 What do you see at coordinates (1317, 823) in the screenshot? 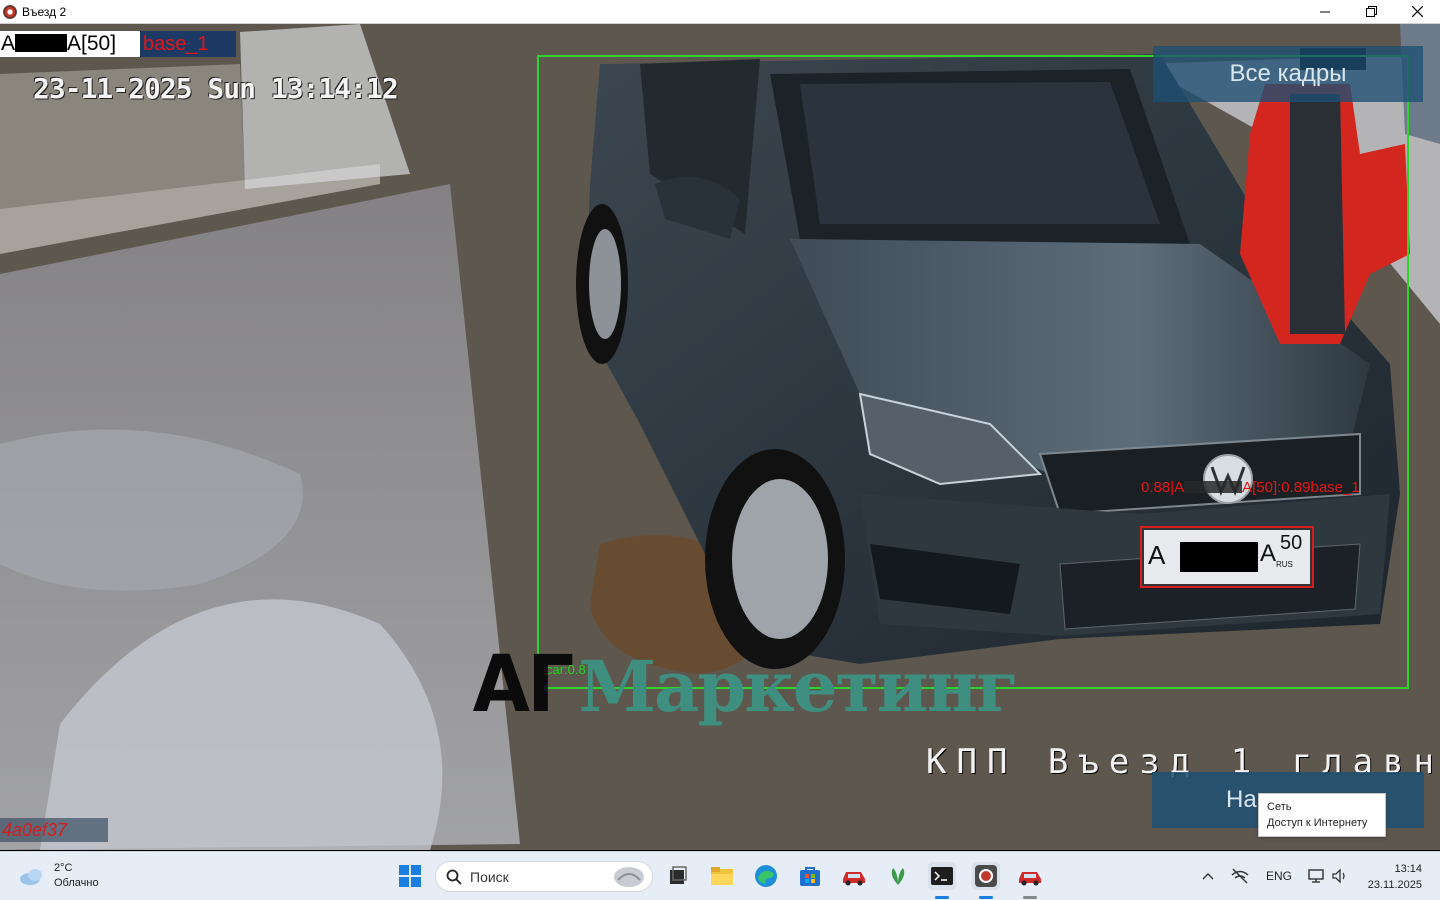
I see `tooltip-detail: Доступ к Интернету` at bounding box center [1317, 823].